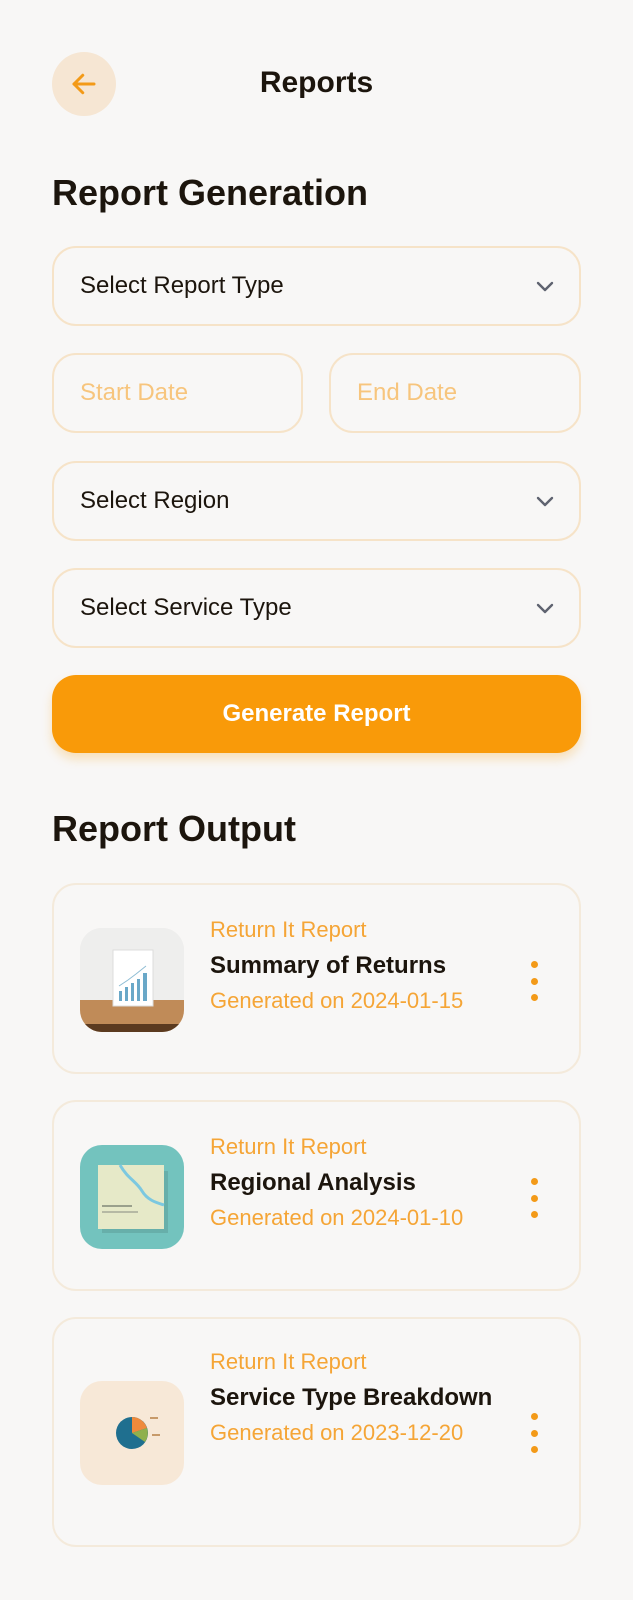  What do you see at coordinates (337, 1217) in the screenshot?
I see `report-date: Generated on 2024-01-10` at bounding box center [337, 1217].